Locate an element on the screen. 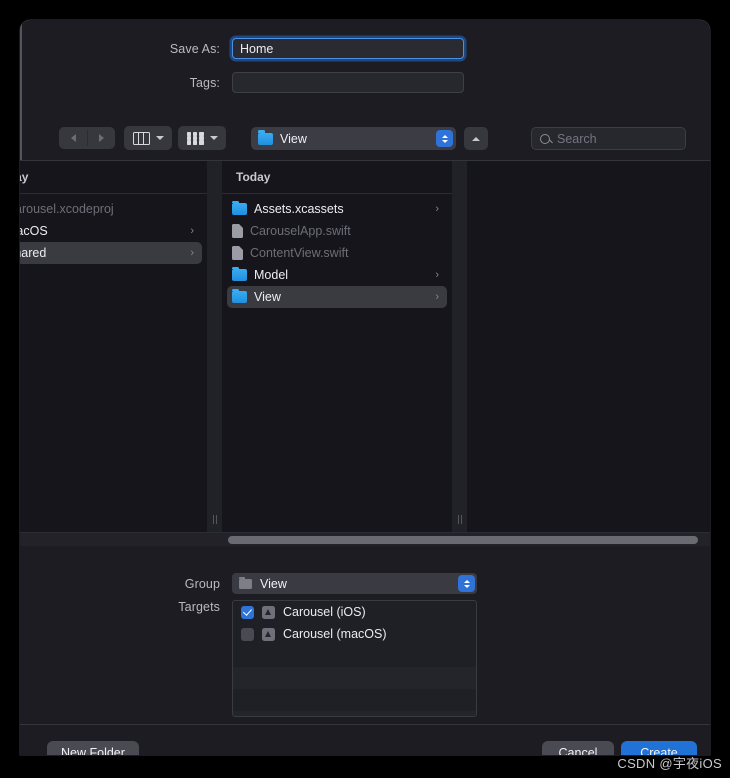 The image size is (730, 778). column-view-button is located at coordinates (148, 138).